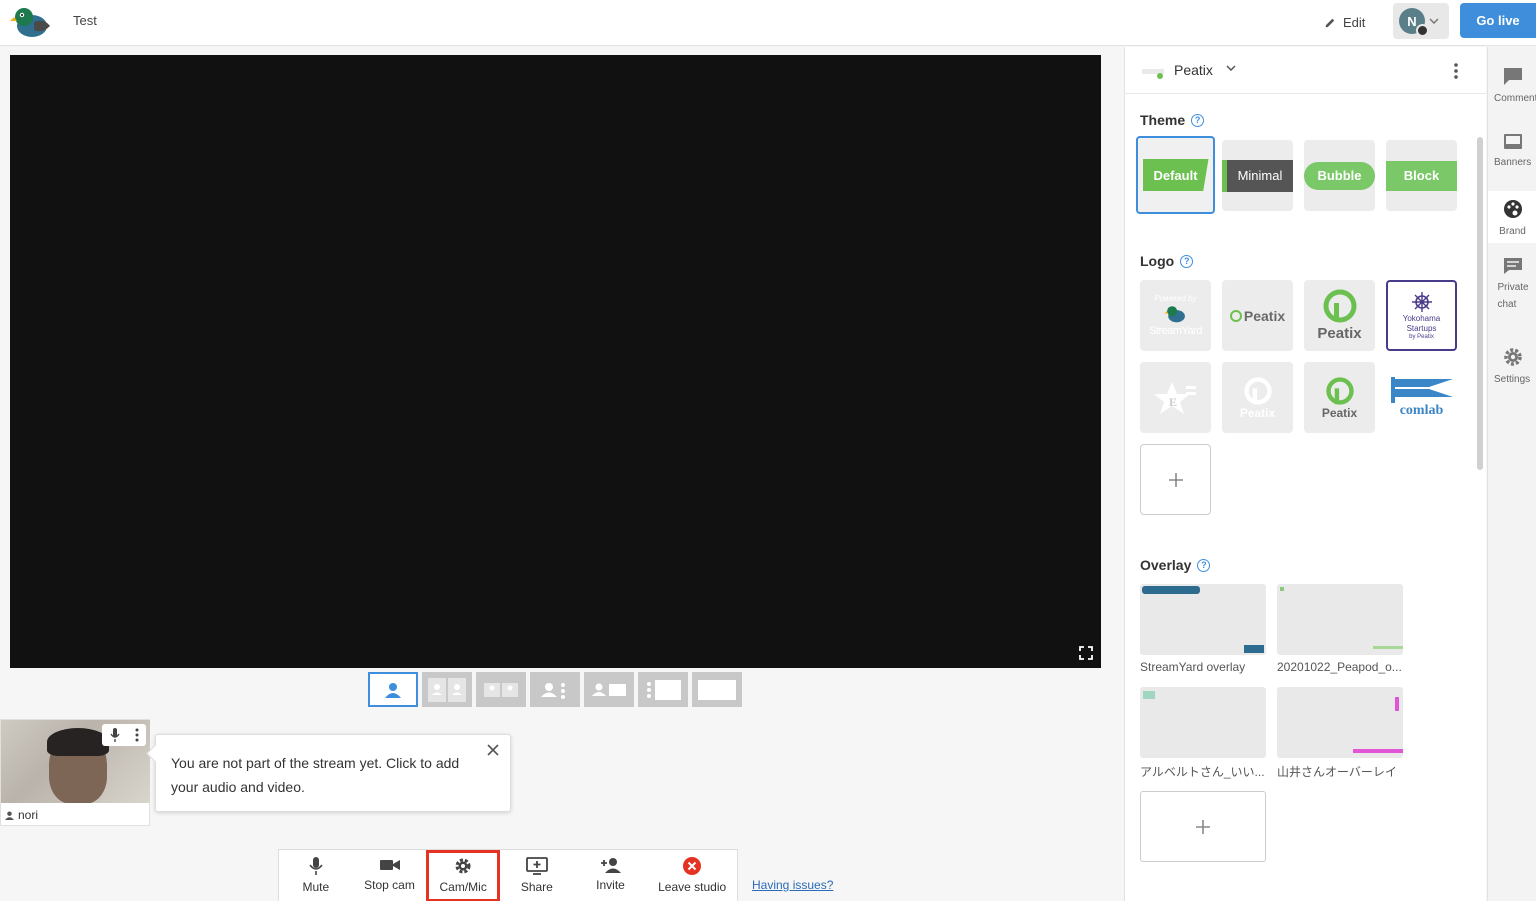  What do you see at coordinates (537, 875) in the screenshot?
I see `share-screen-button: Share` at bounding box center [537, 875].